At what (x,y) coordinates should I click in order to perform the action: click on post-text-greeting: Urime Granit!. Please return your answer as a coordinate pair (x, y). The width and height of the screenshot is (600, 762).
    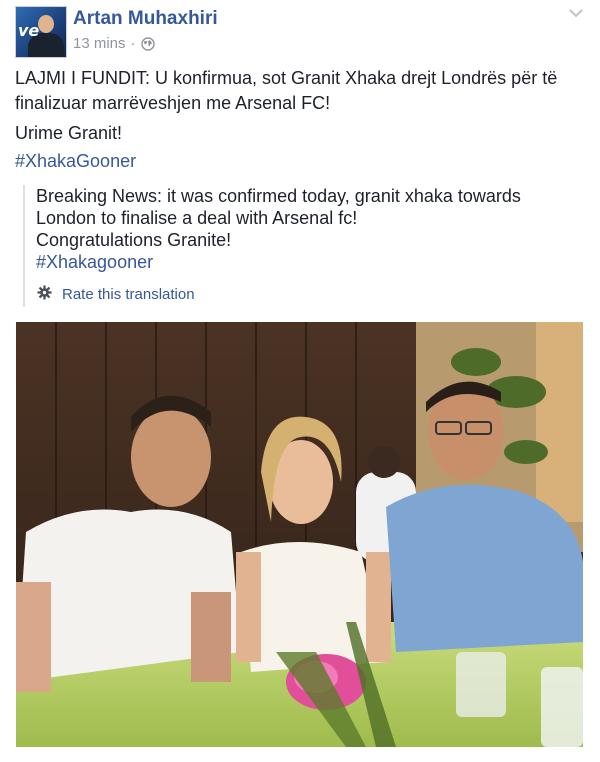
    Looking at the image, I should click on (69, 133).